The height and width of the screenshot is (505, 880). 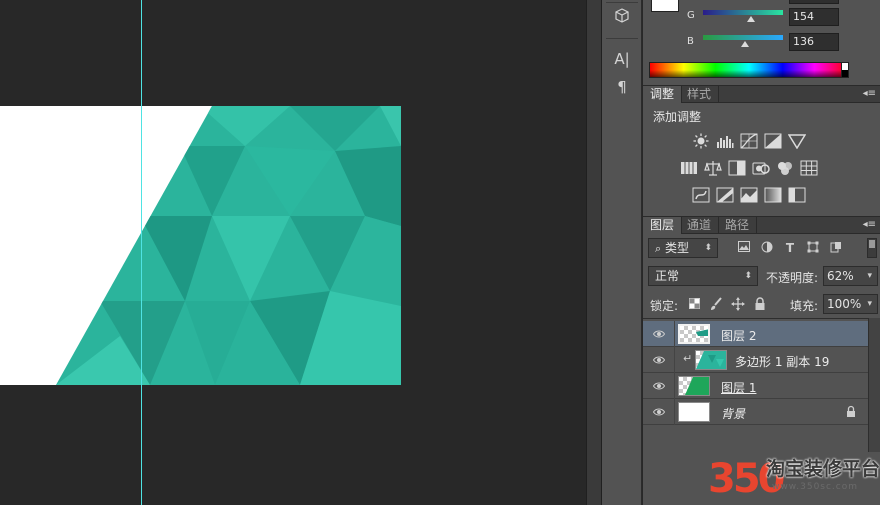 What do you see at coordinates (809, 168) in the screenshot?
I see `color-lookup-icon` at bounding box center [809, 168].